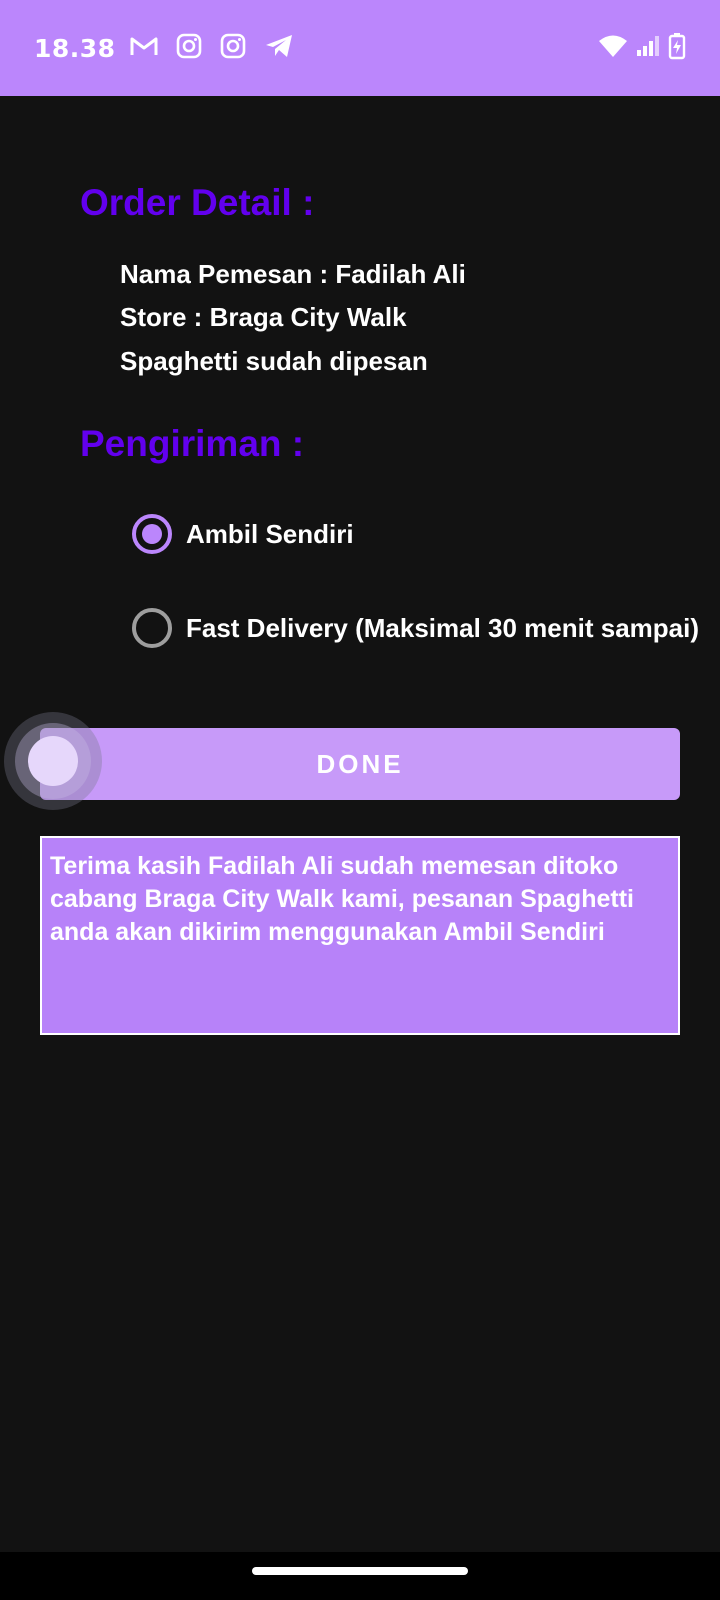  Describe the element at coordinates (360, 1571) in the screenshot. I see `home-gesture-bar` at that location.